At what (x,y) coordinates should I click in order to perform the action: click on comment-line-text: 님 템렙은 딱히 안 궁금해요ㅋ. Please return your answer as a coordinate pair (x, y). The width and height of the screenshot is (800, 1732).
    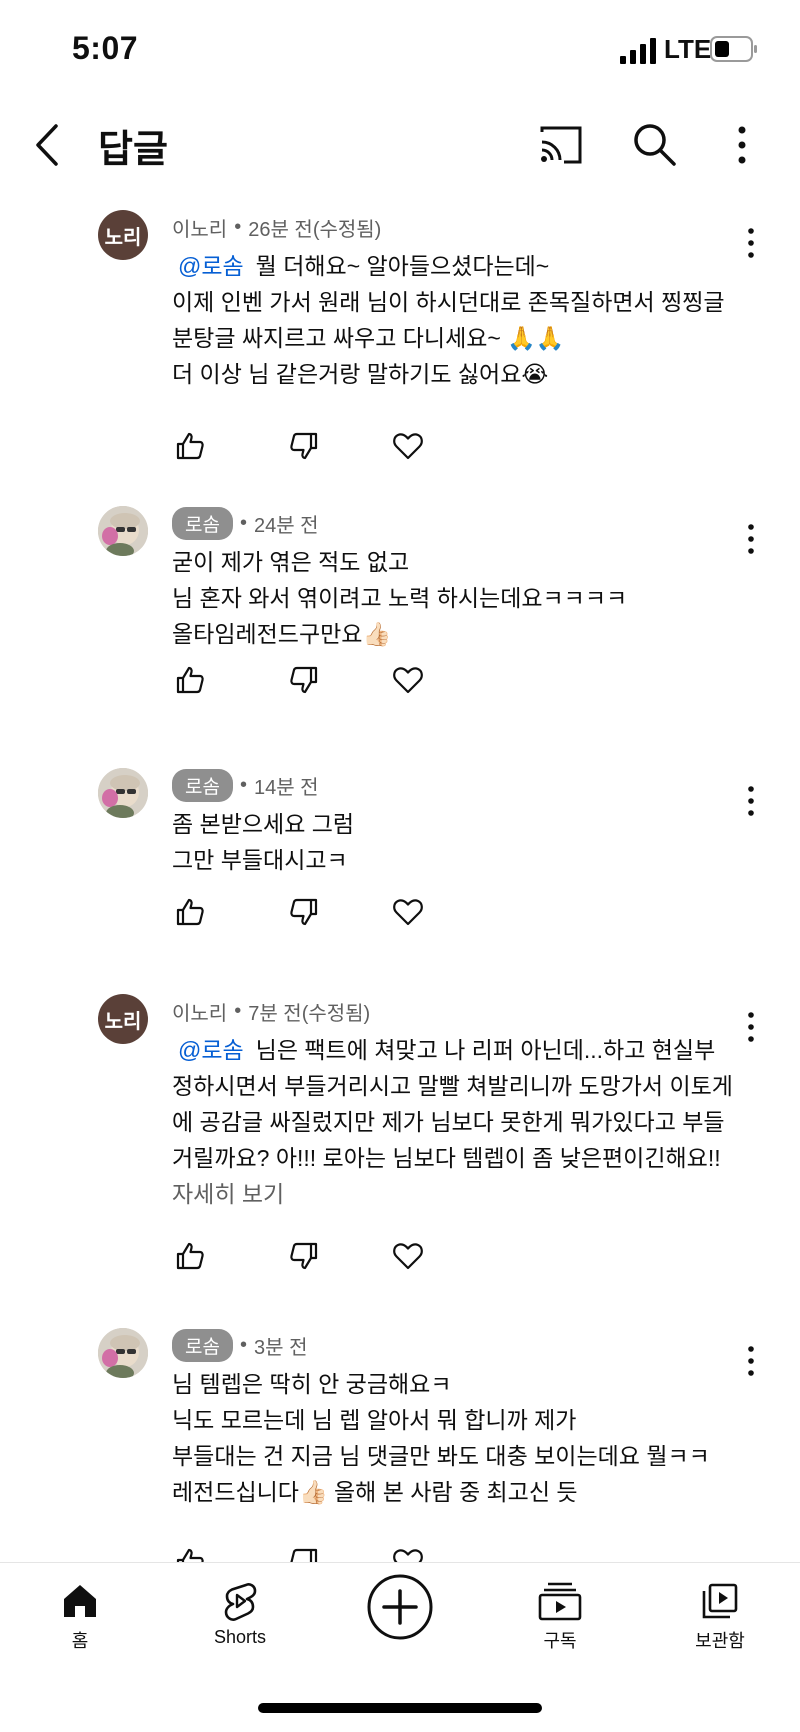
    Looking at the image, I should click on (312, 1384).